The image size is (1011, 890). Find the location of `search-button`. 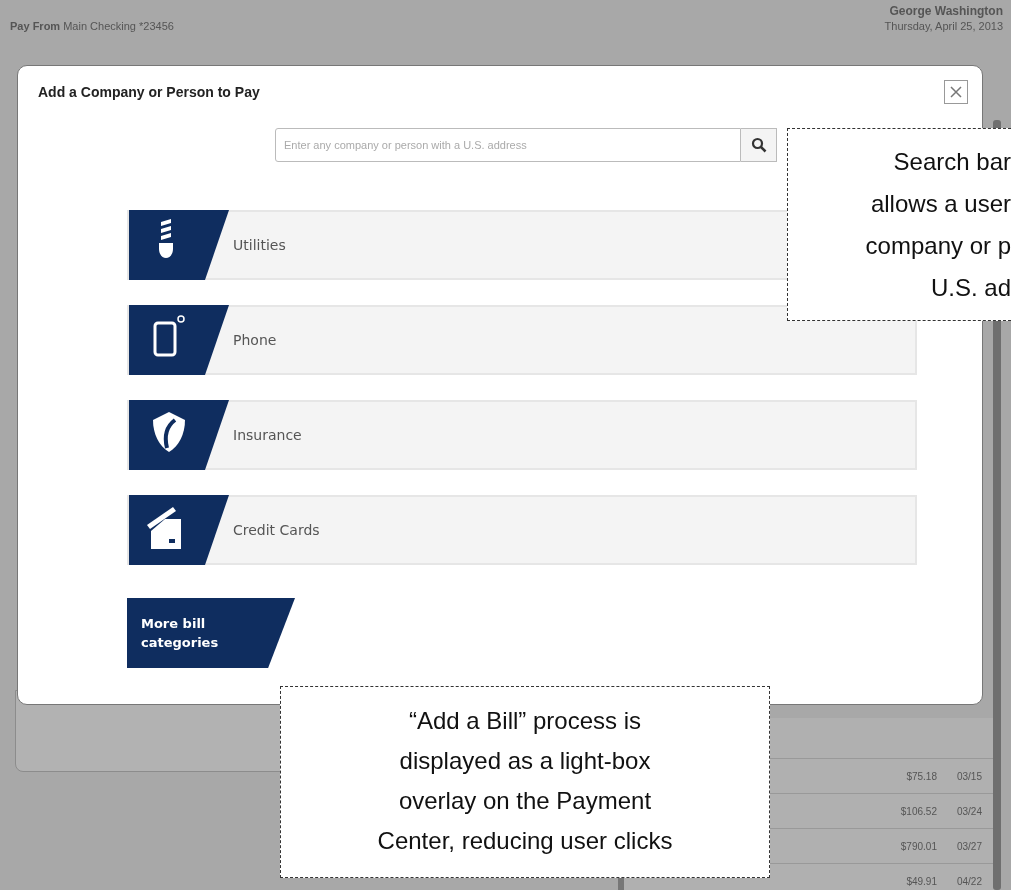

search-button is located at coordinates (759, 145).